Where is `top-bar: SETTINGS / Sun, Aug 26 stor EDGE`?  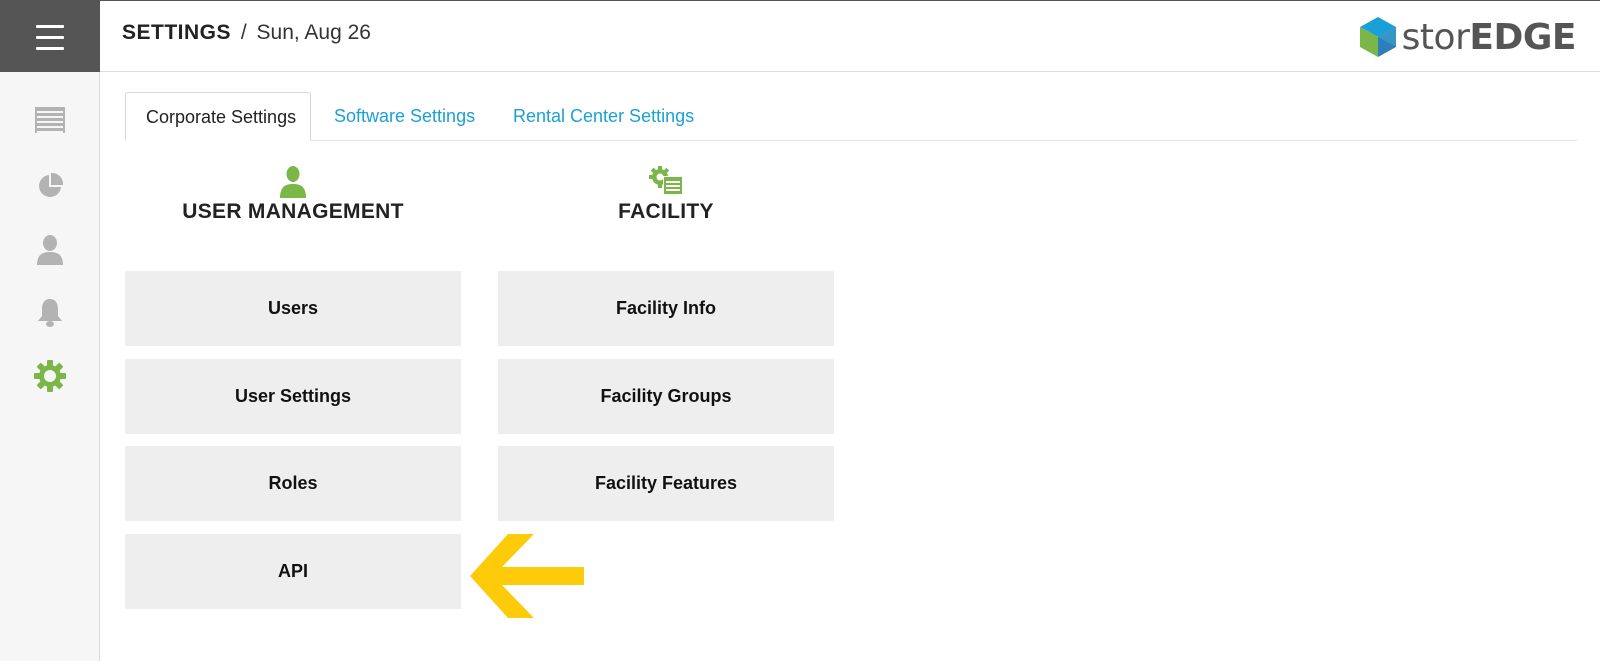
top-bar: SETTINGS / Sun, Aug 26 stor EDGE is located at coordinates (800, 36).